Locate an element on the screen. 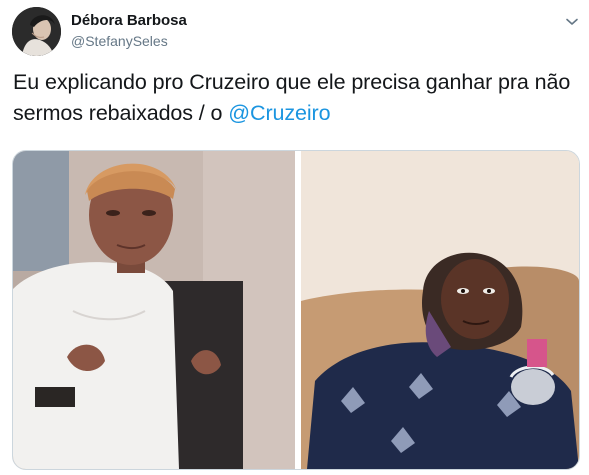  author-handle: @StefanySeles is located at coordinates (119, 41).